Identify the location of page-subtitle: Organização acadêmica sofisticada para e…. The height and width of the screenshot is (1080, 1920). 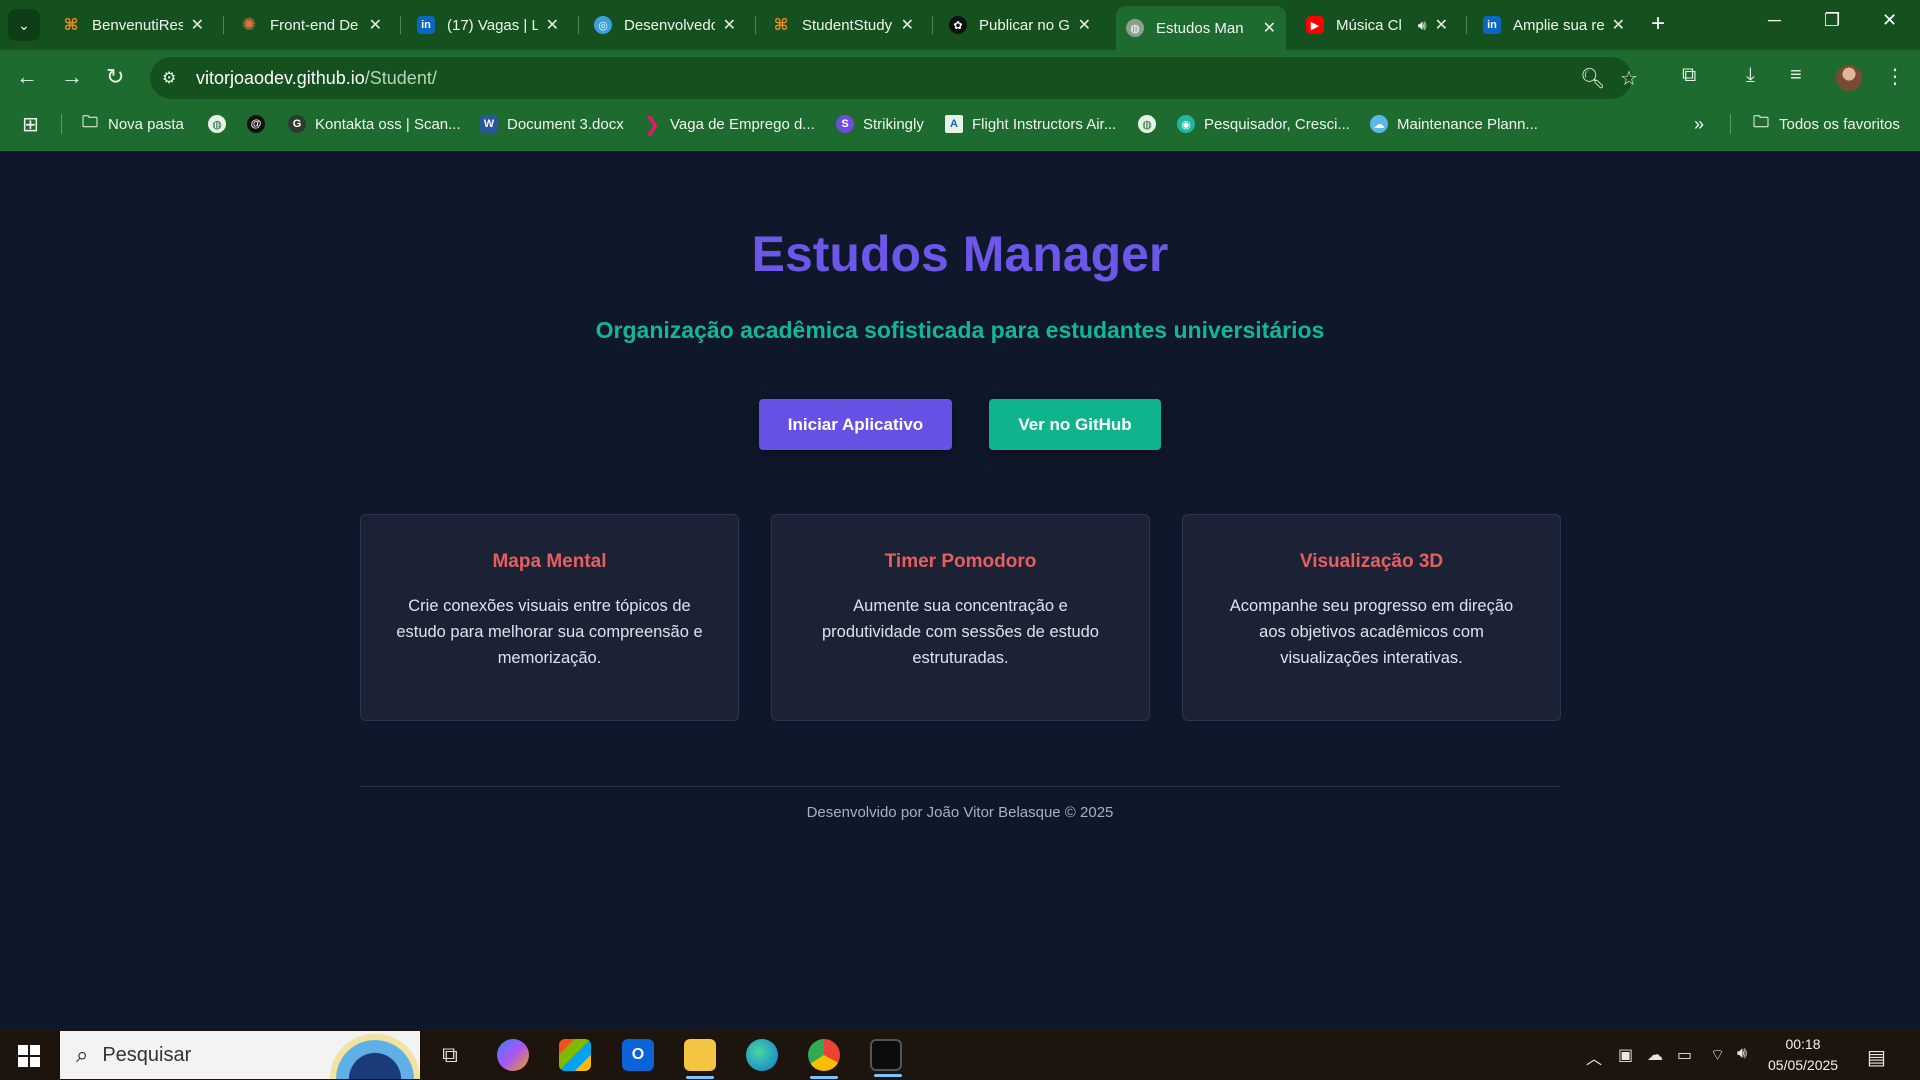
(960, 330).